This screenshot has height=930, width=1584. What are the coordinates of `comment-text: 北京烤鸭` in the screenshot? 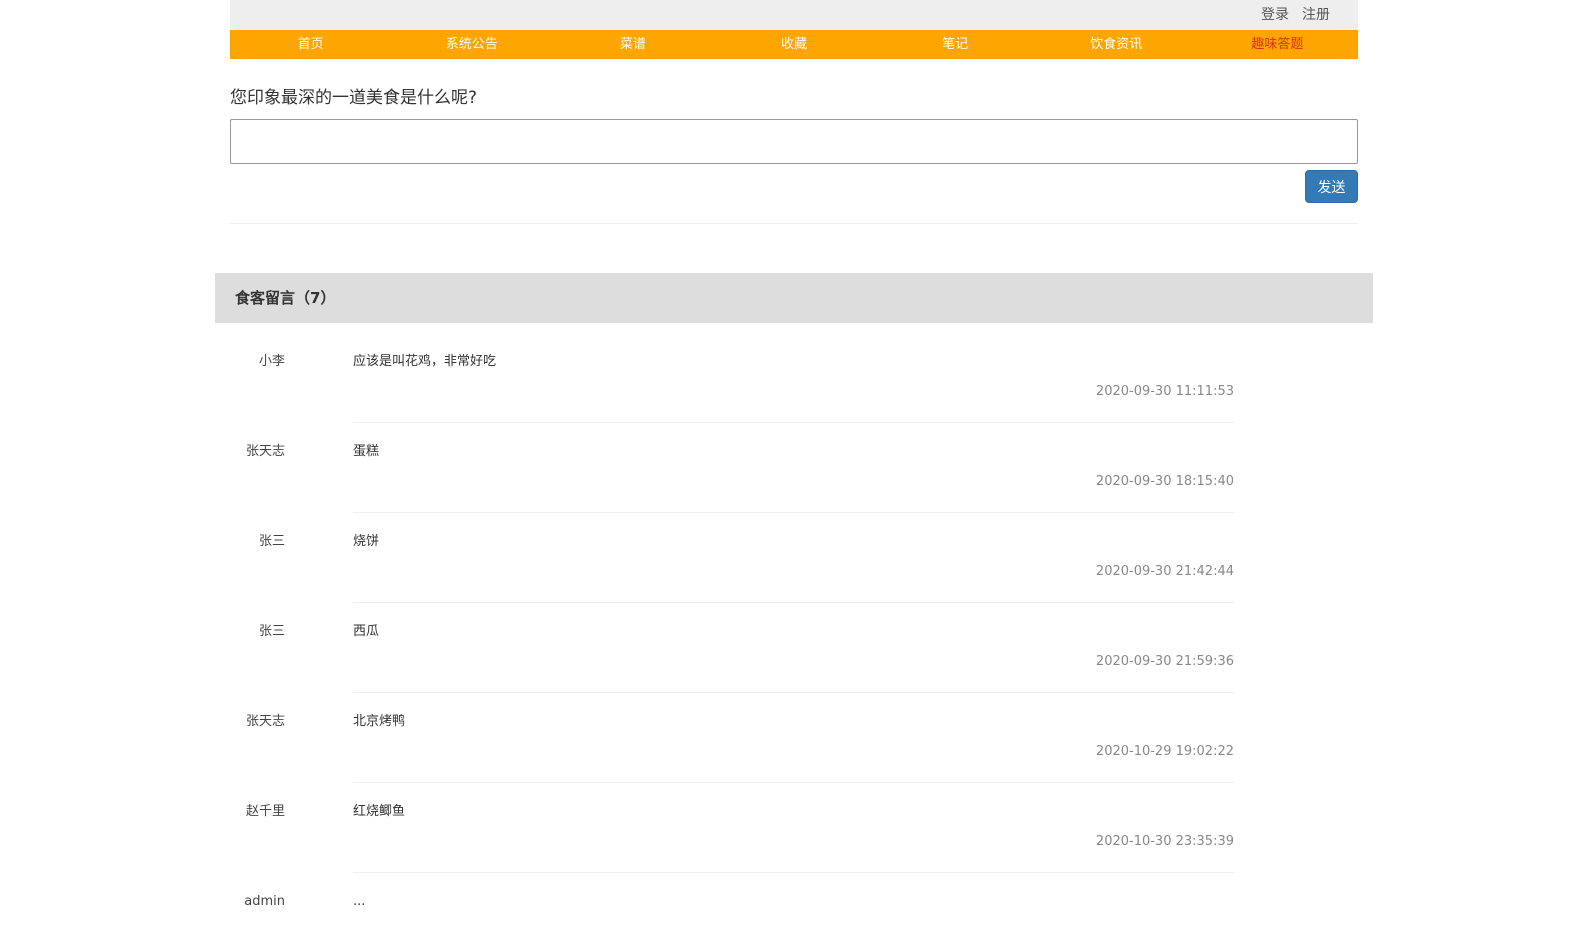 It's located at (379, 721).